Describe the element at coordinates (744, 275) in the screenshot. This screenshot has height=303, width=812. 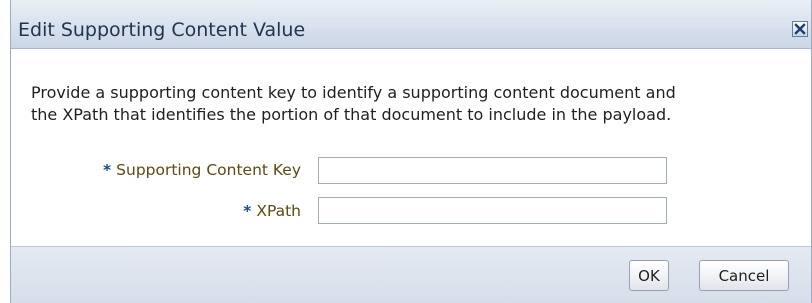
I see `cancel-button: Cancel` at that location.